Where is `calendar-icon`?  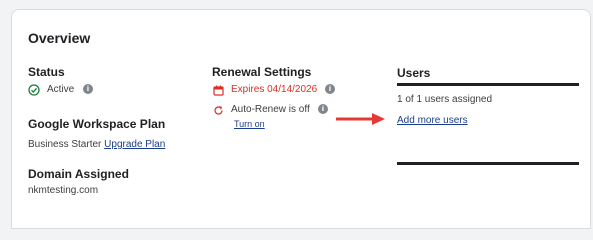 calendar-icon is located at coordinates (218, 92).